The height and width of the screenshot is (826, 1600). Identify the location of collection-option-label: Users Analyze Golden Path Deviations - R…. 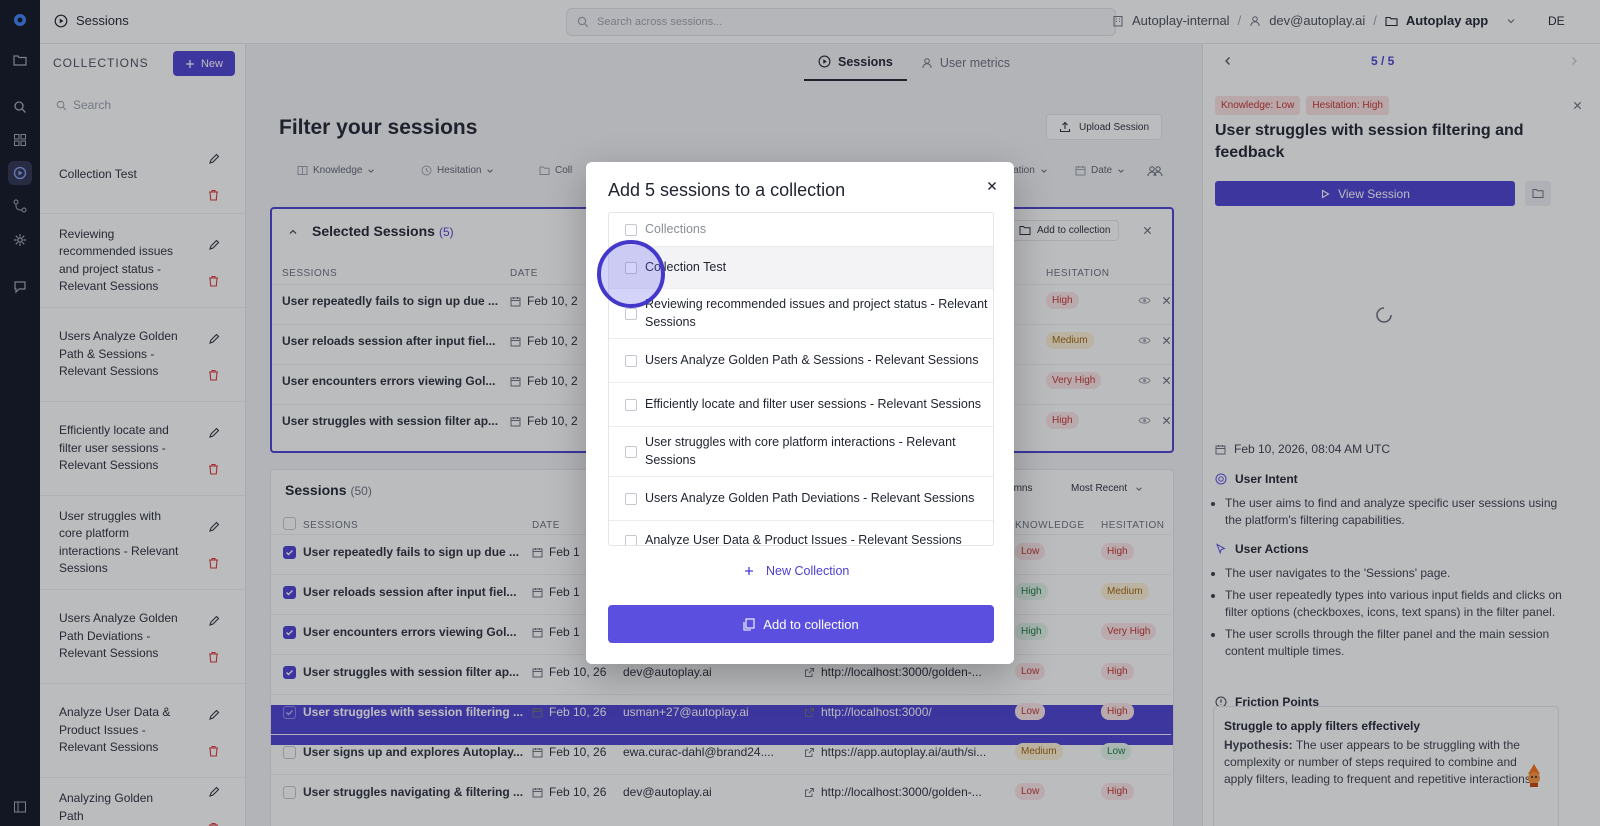
(810, 497).